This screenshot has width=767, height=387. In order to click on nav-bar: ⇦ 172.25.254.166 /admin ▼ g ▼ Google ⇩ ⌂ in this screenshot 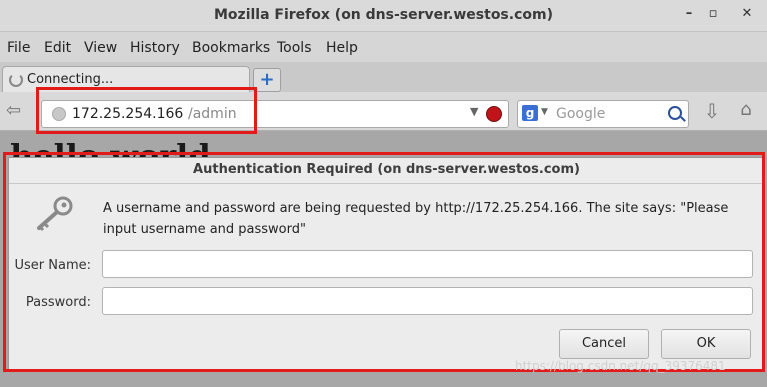, I will do `click(383, 111)`.